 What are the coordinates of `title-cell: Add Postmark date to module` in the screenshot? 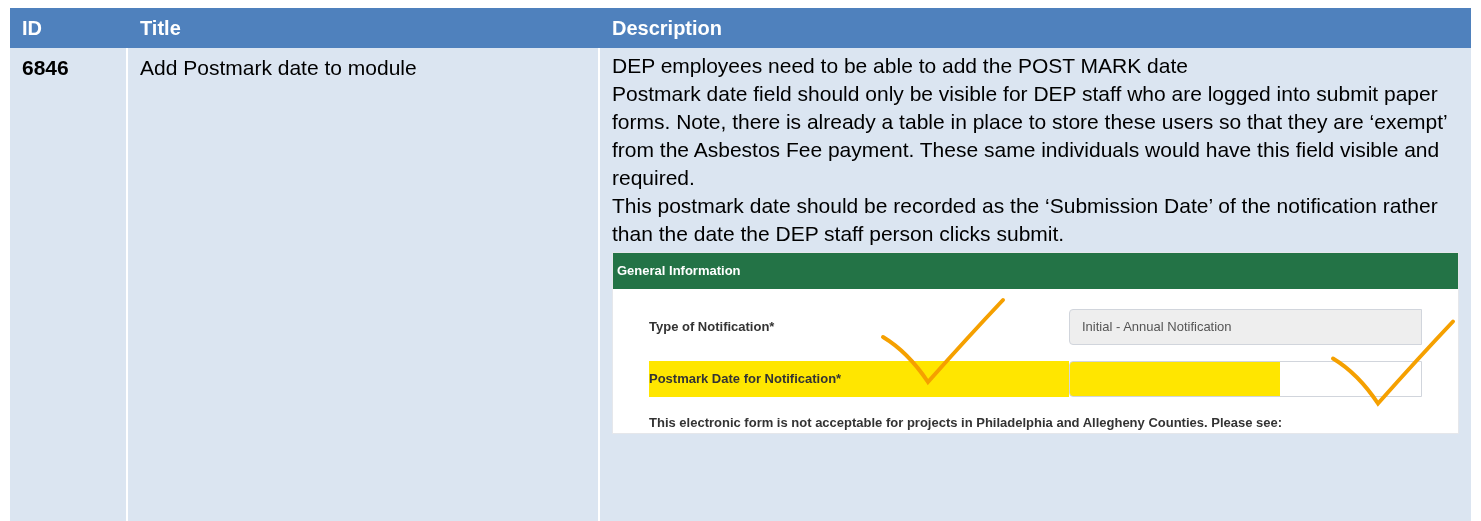 It's located at (278, 67).